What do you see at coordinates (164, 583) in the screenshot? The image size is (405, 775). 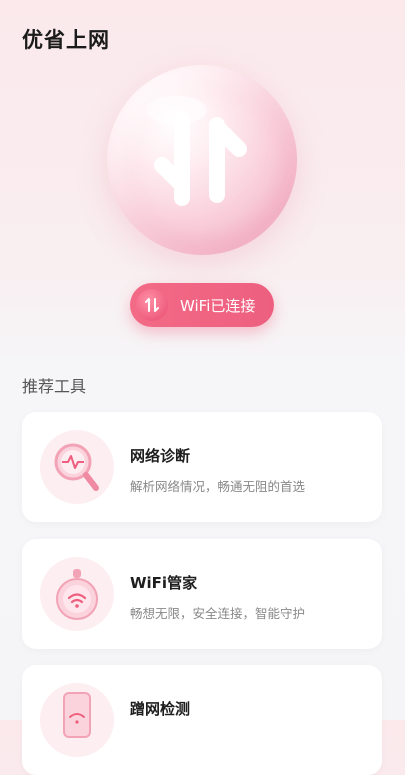 I see `tool-name: WiFi管家` at bounding box center [164, 583].